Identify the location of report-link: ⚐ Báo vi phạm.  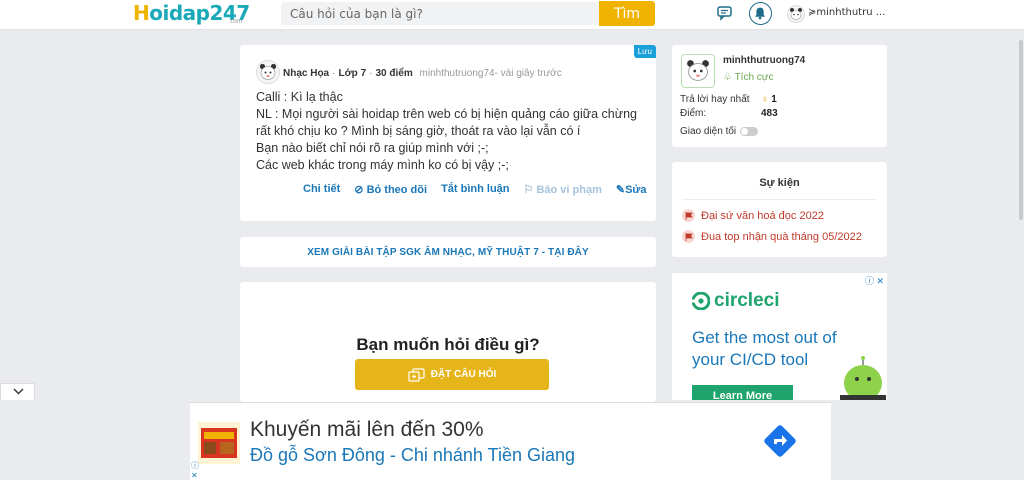
(563, 189).